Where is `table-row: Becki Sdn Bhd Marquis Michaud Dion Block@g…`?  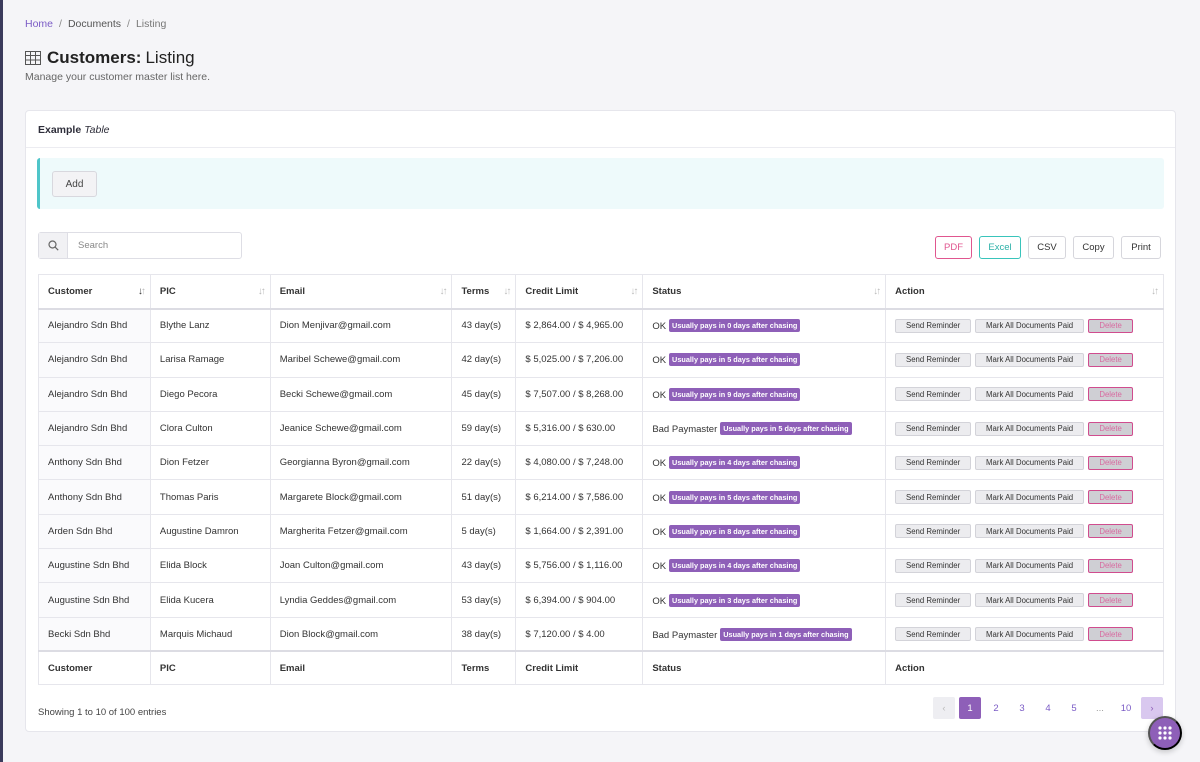 table-row: Becki Sdn Bhd Marquis Michaud Dion Block@g… is located at coordinates (601, 634).